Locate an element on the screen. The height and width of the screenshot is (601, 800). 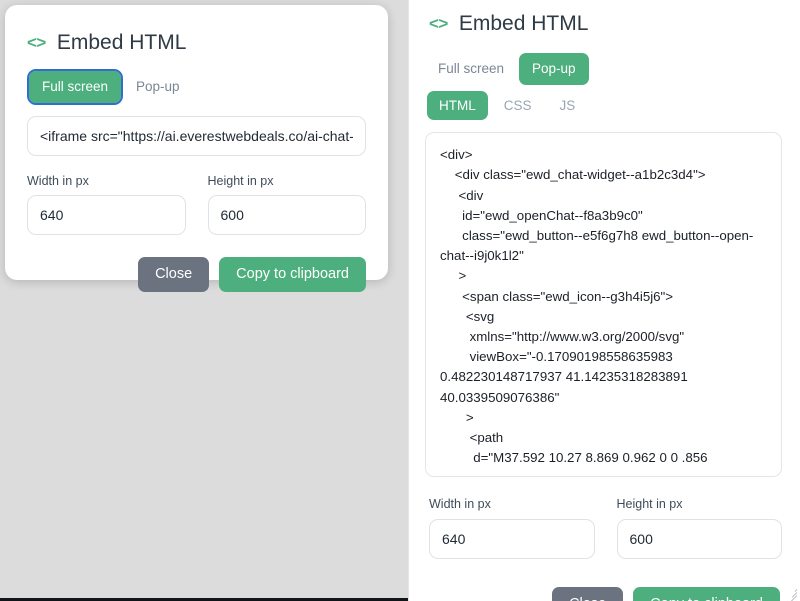
tab-css: CSS is located at coordinates (518, 106).